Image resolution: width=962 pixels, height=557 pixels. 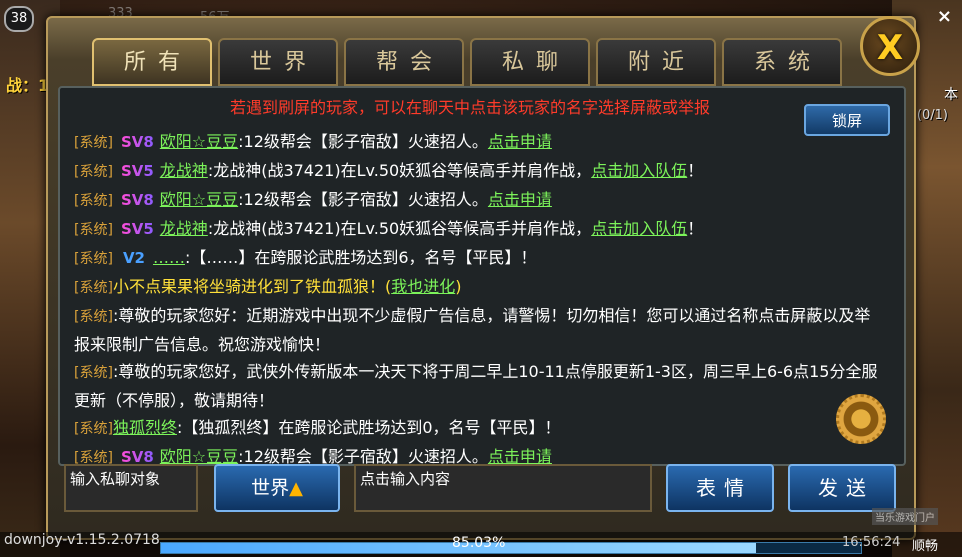 I want to click on channel-label: 世界, so click(x=270, y=488).